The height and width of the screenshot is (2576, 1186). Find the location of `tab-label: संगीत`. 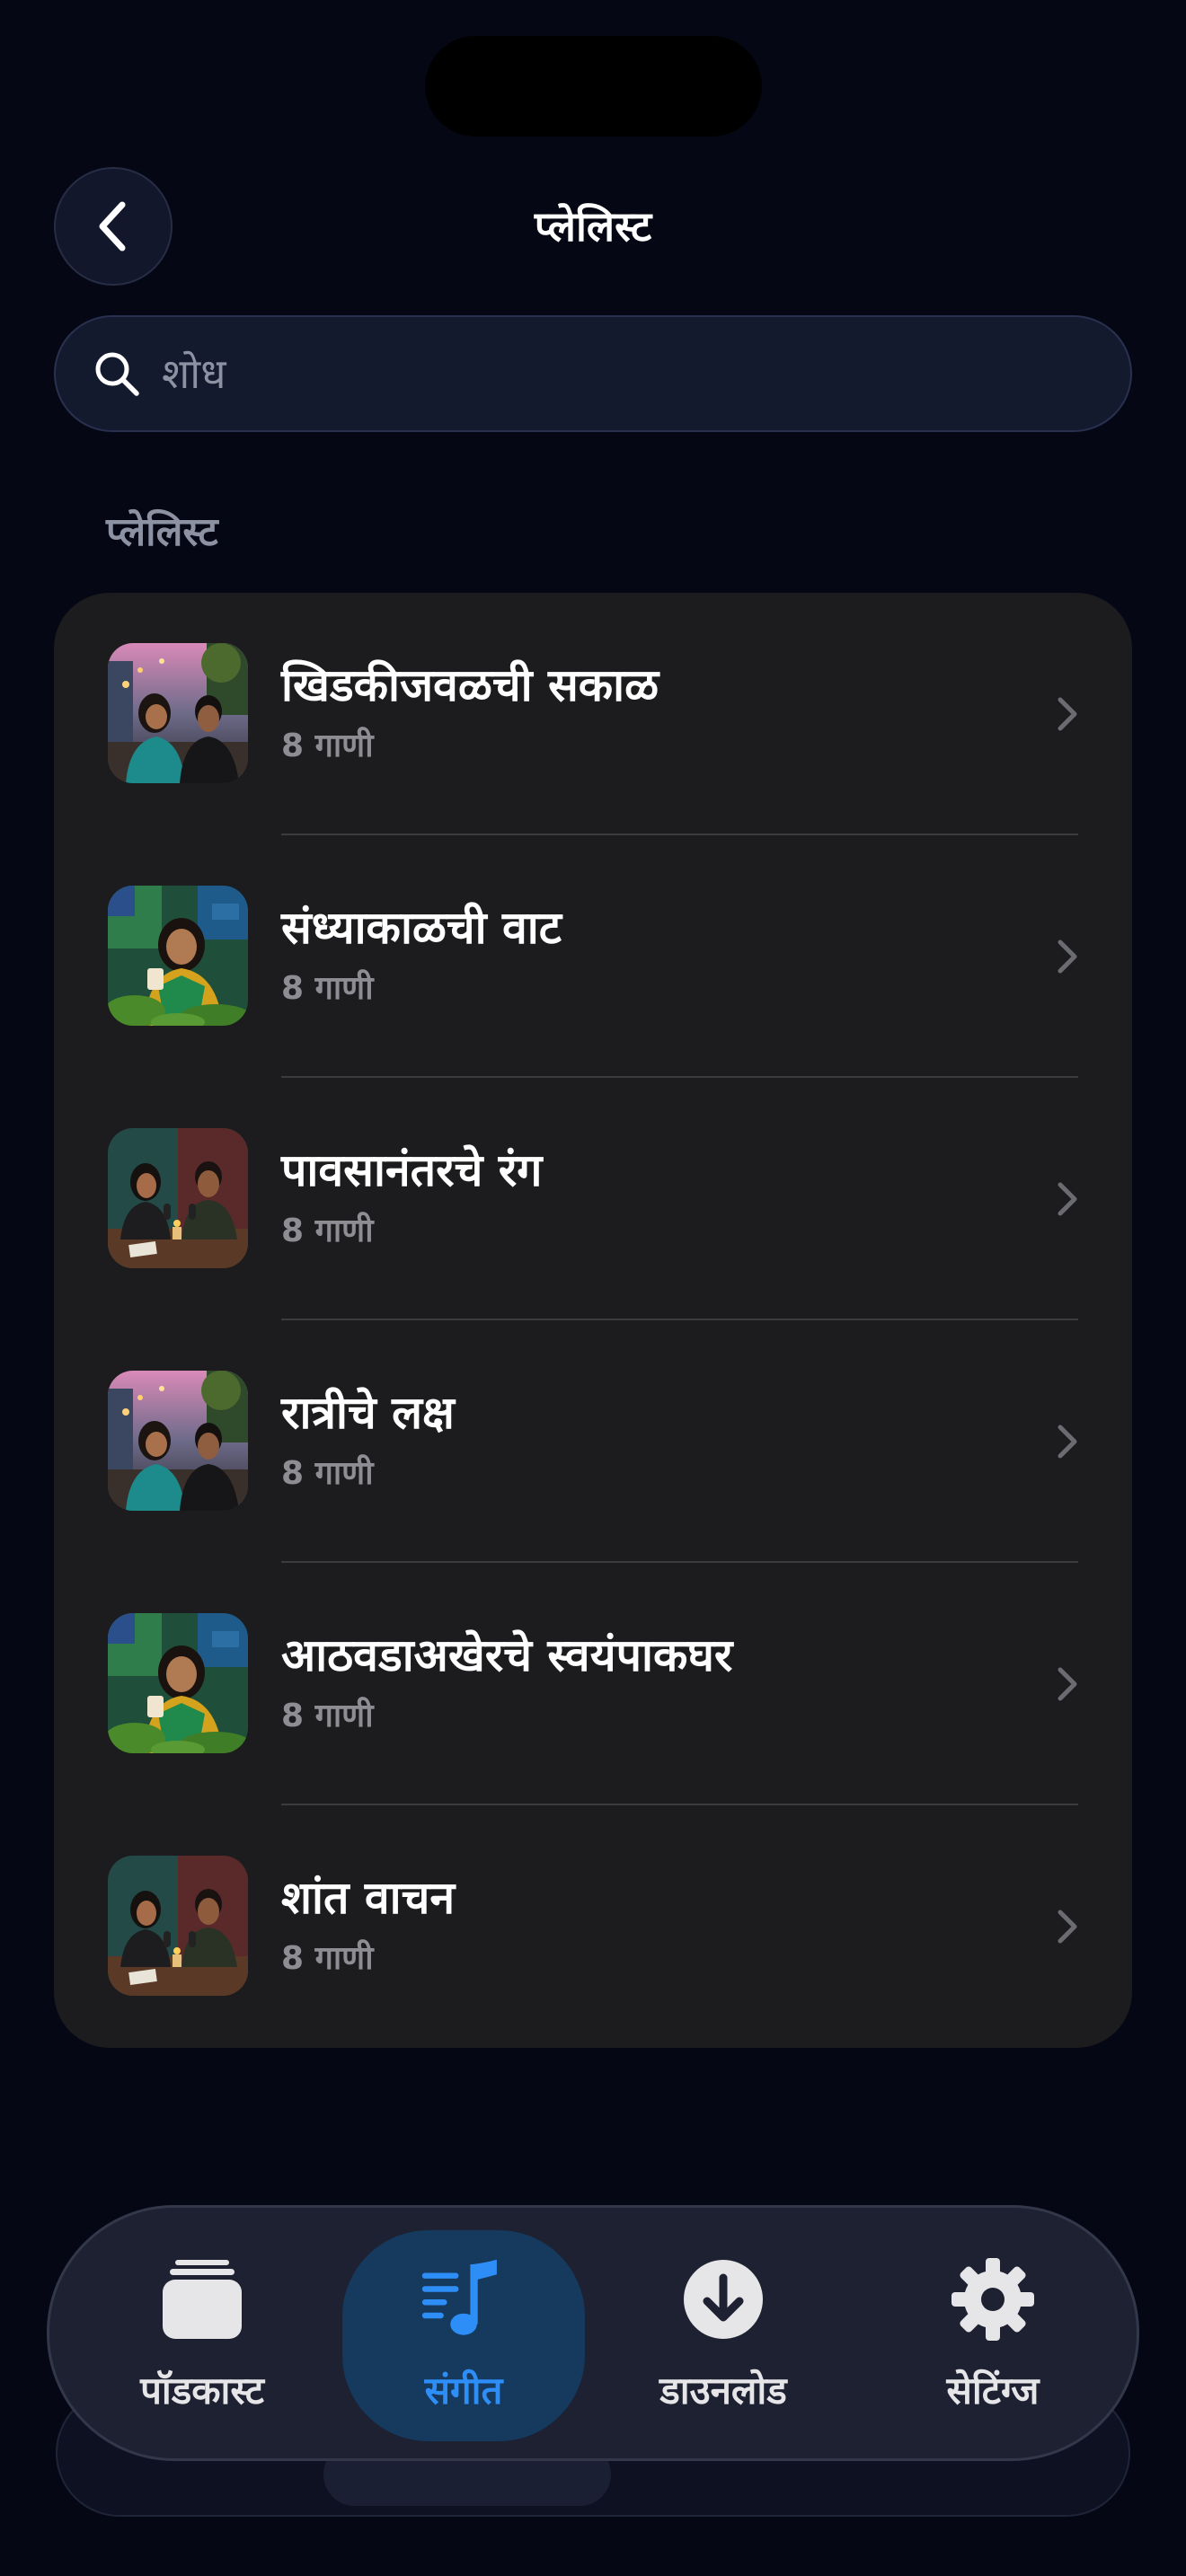

tab-label: संगीत is located at coordinates (463, 2391).